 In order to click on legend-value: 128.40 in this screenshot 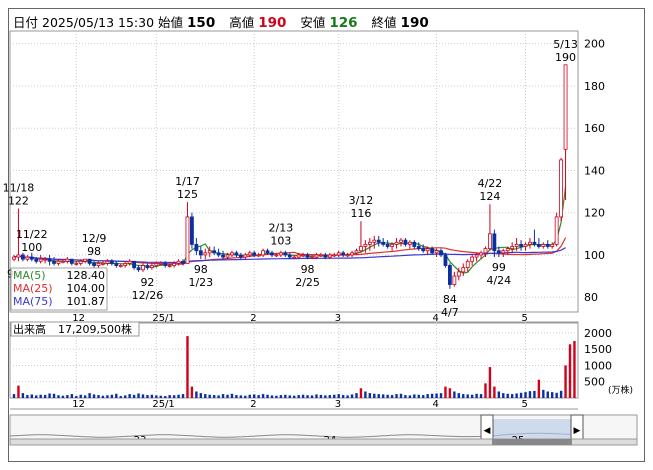, I will do `click(86, 275)`.